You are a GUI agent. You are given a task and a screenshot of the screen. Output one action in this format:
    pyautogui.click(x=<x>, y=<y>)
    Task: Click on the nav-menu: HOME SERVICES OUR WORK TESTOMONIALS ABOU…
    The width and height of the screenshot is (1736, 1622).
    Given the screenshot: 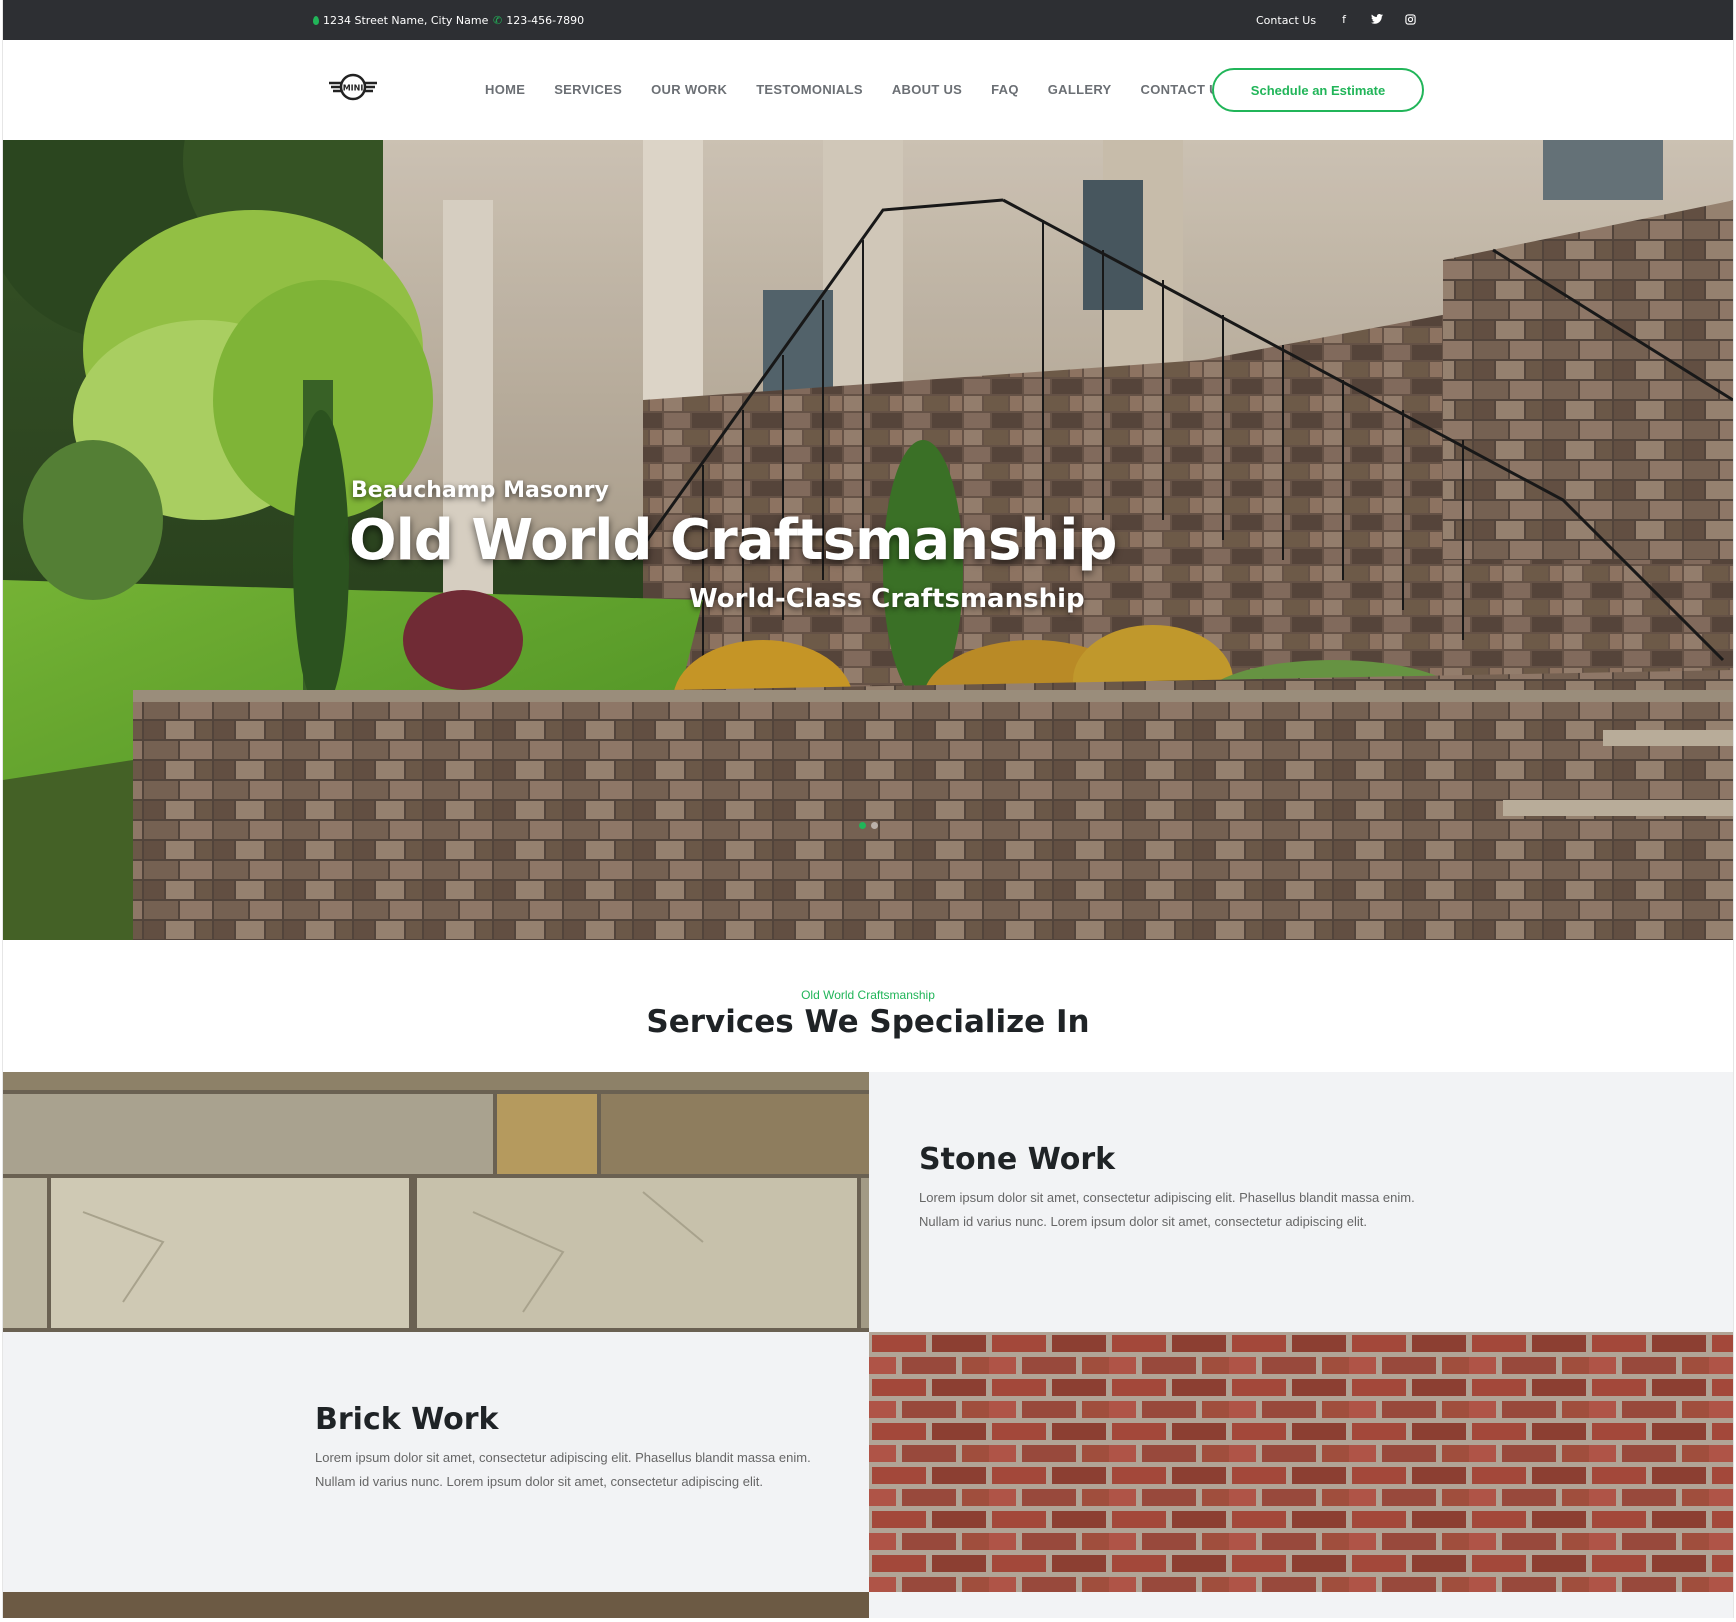 What is the action you would take?
    pyautogui.click(x=871, y=89)
    